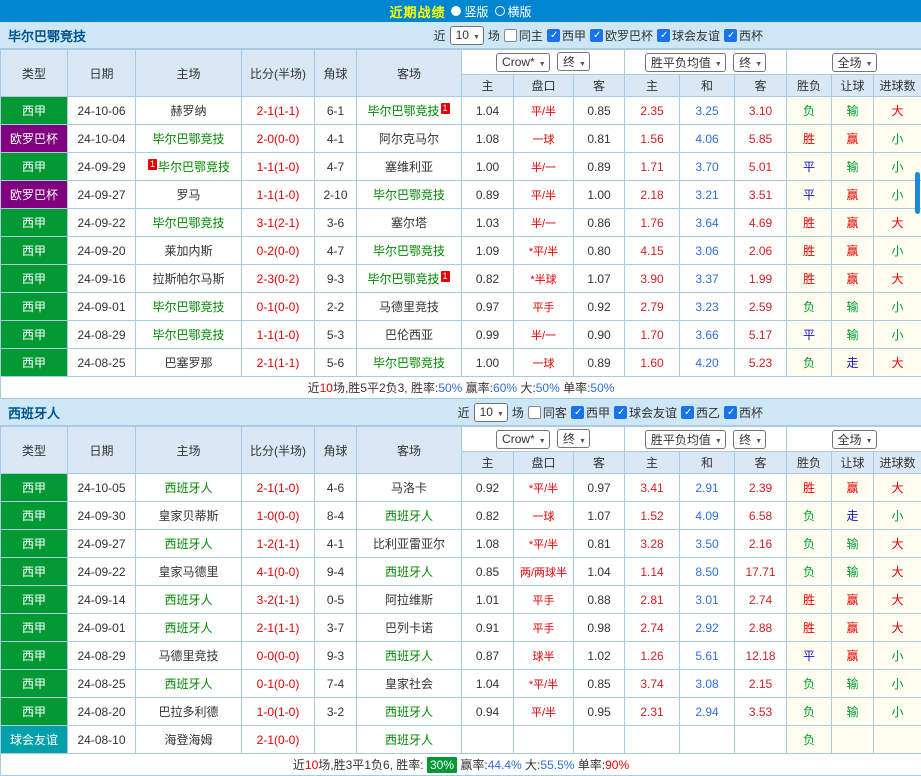 Image resolution: width=921 pixels, height=776 pixels. I want to click on team-link: 巴列卡诺, so click(409, 628).